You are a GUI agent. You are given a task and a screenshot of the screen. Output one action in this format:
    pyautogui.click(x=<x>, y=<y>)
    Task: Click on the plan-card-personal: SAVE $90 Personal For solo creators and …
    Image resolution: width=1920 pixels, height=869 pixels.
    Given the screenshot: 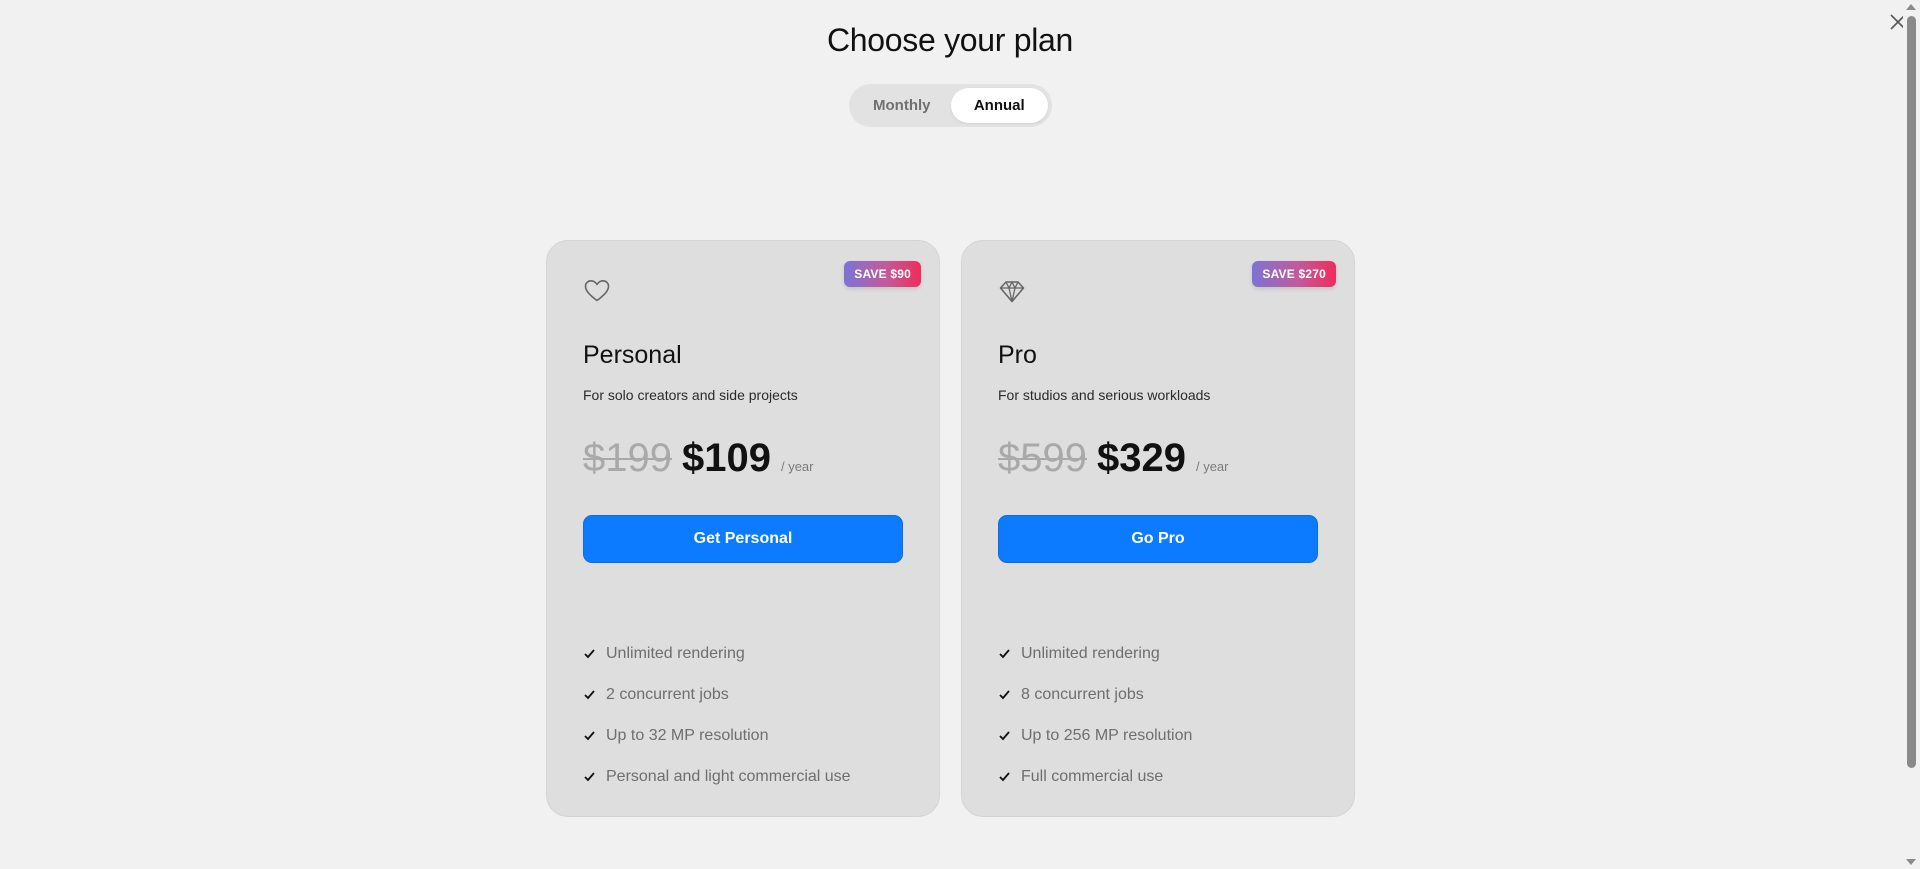 What is the action you would take?
    pyautogui.click(x=743, y=528)
    